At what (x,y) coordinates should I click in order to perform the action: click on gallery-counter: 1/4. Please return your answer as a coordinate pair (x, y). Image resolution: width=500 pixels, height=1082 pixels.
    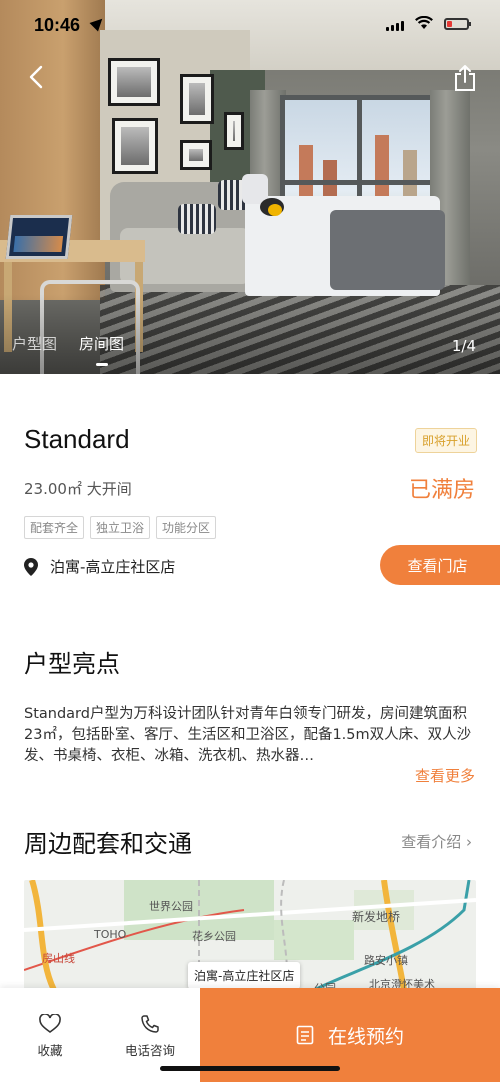
    Looking at the image, I should click on (463, 346).